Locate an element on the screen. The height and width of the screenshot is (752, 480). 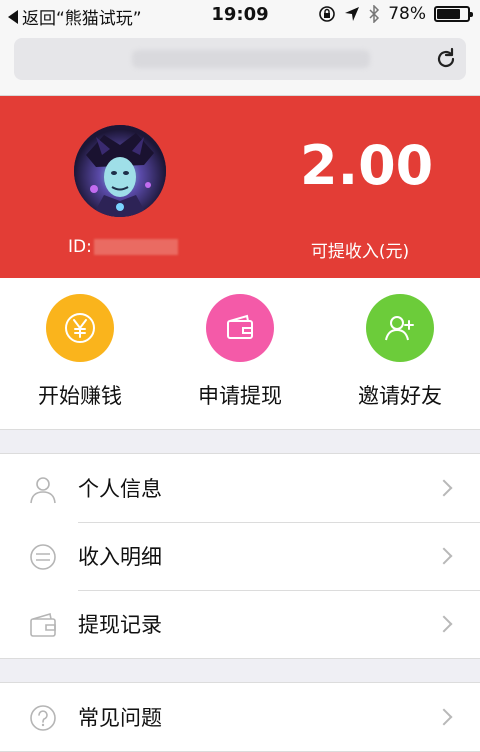
yen-icon is located at coordinates (80, 328).